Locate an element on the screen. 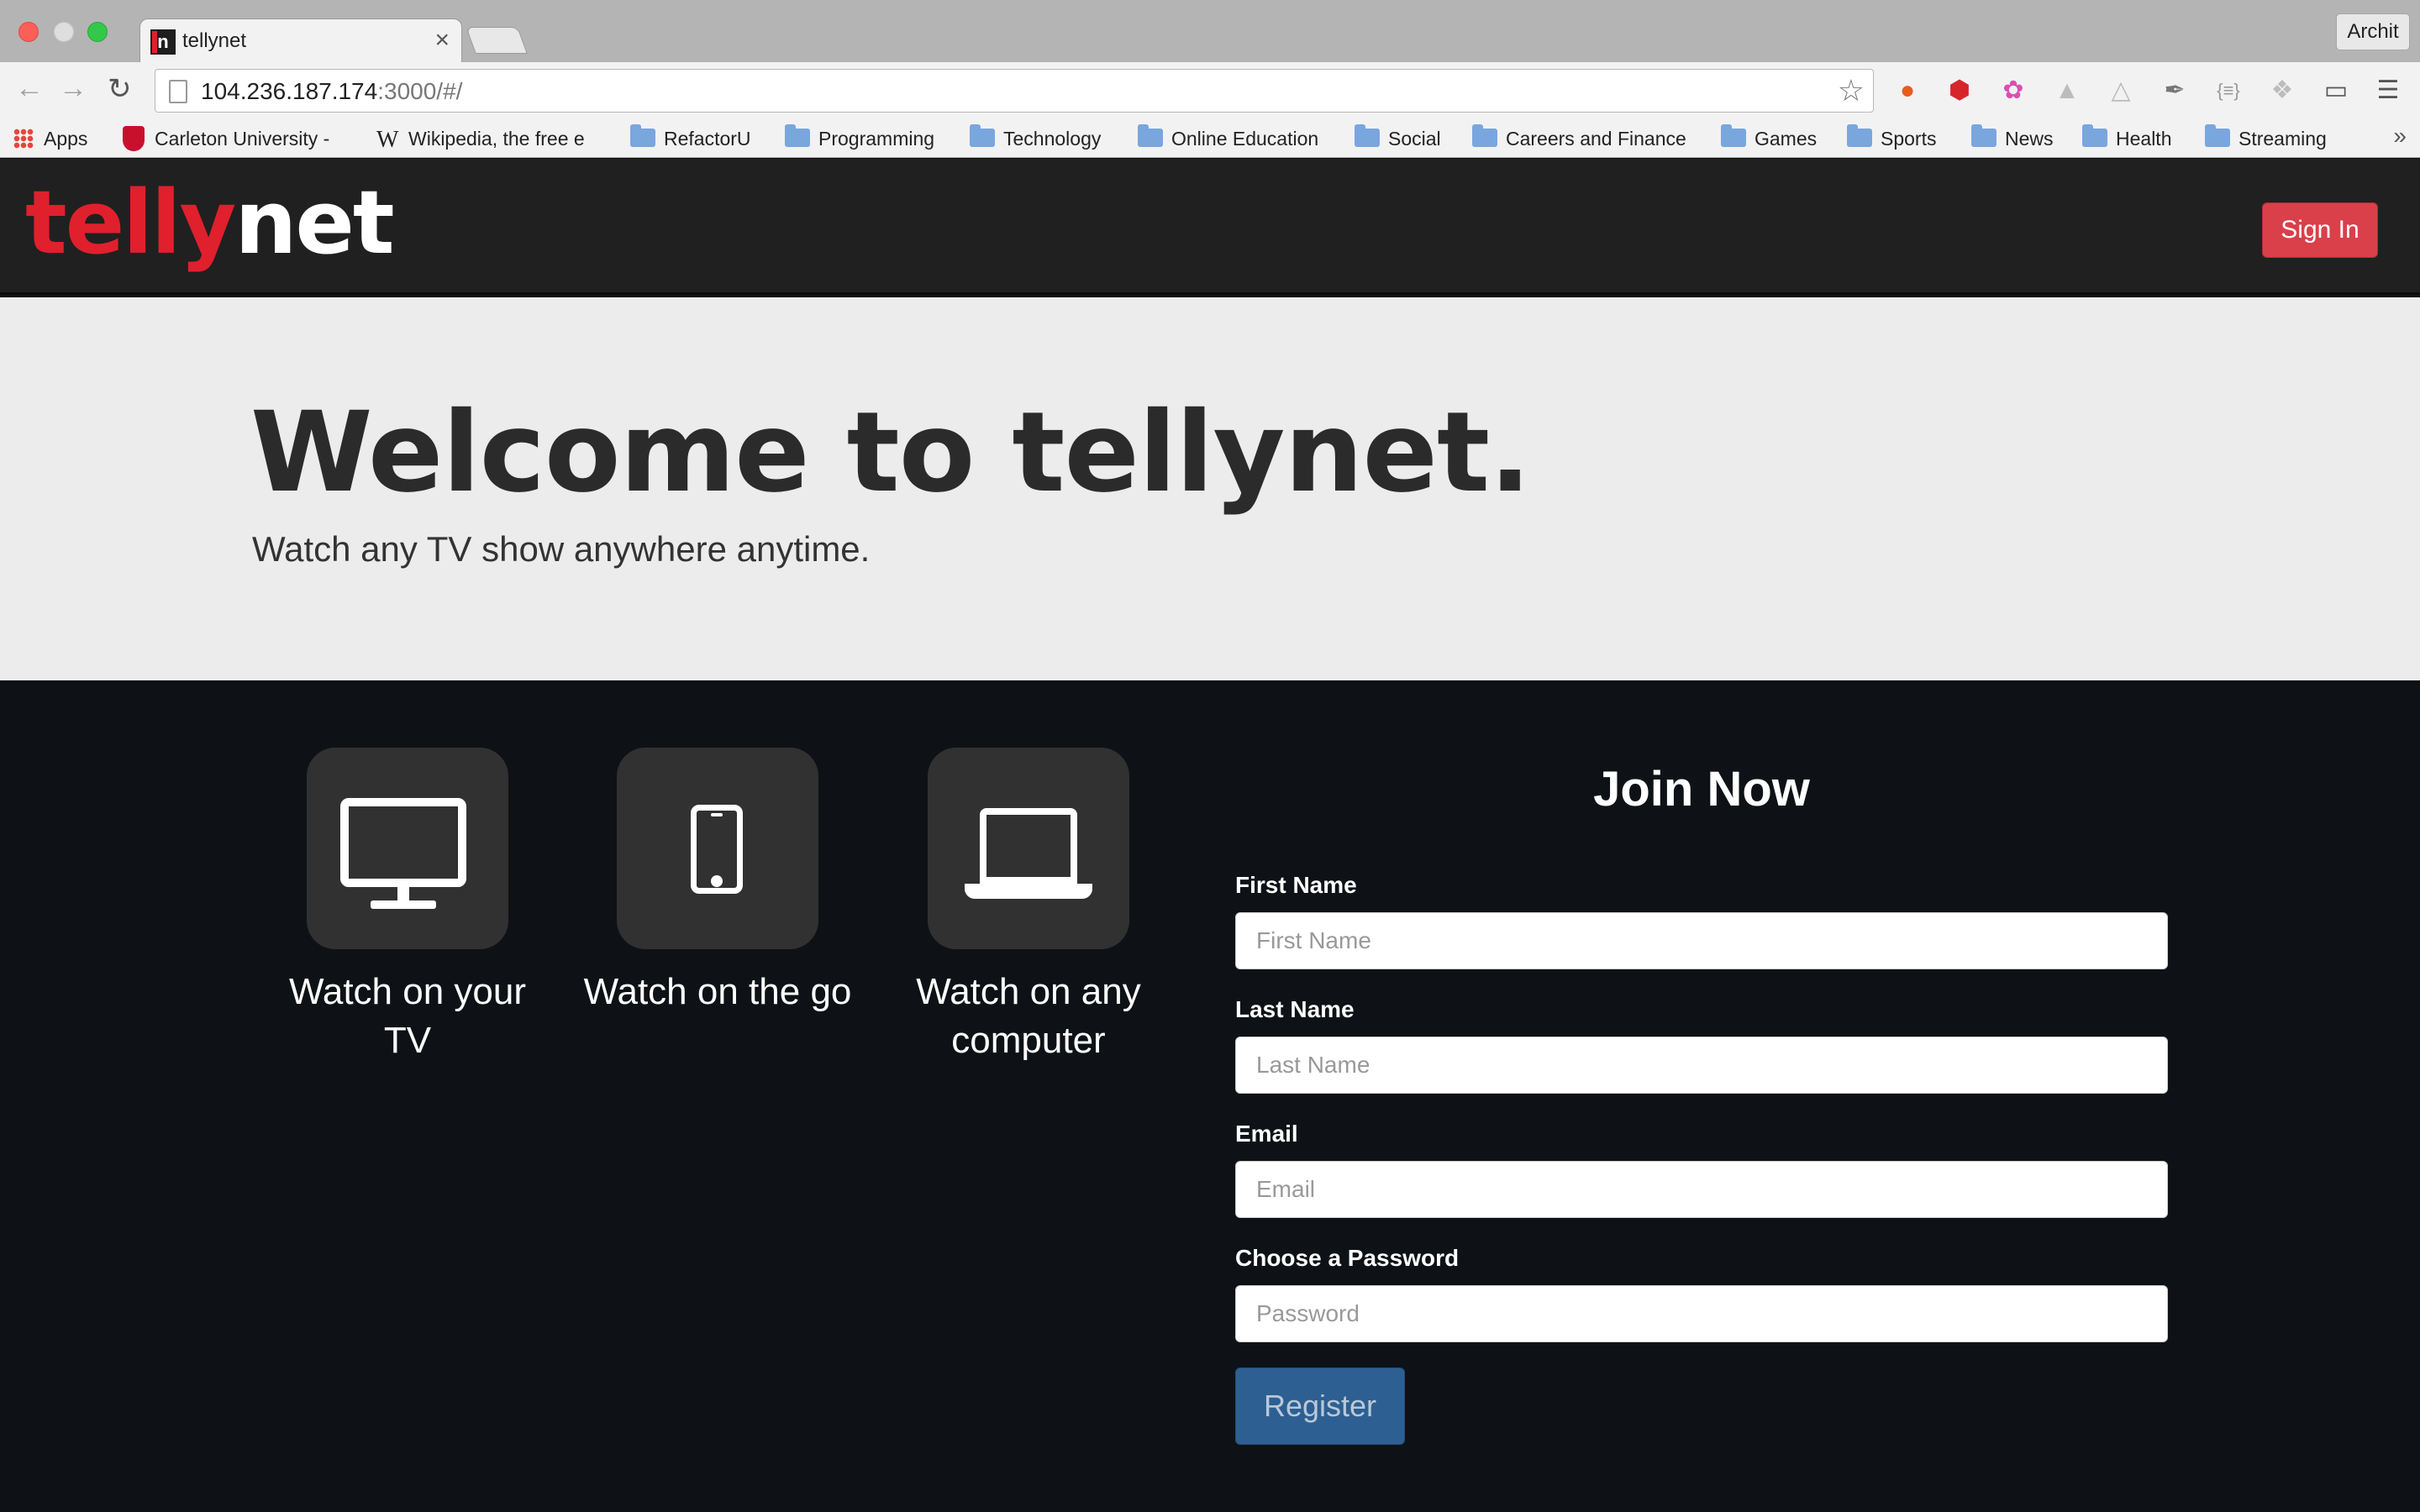 The width and height of the screenshot is (2420, 1512). cast-icon: ▭ is located at coordinates (2336, 91).